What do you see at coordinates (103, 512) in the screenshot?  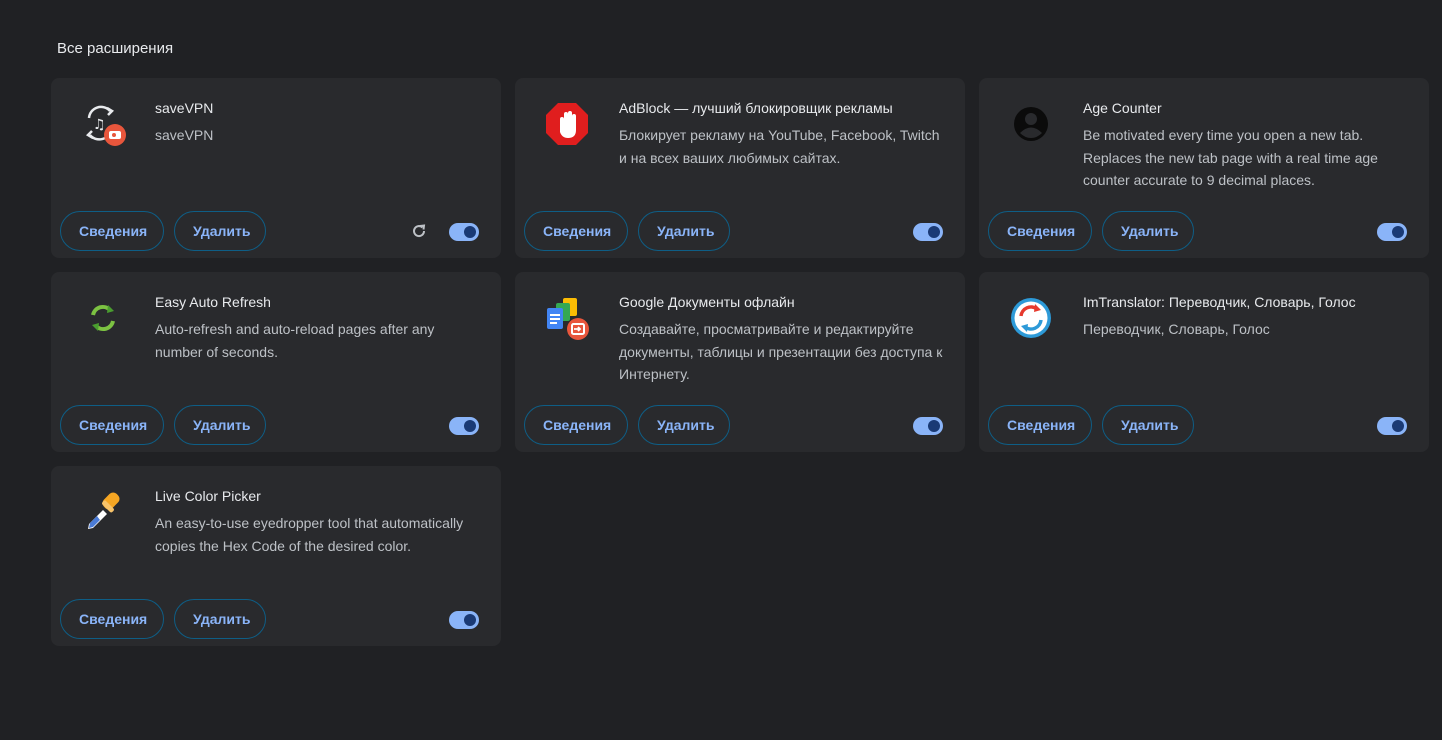 I see `eyedropper-icon` at bounding box center [103, 512].